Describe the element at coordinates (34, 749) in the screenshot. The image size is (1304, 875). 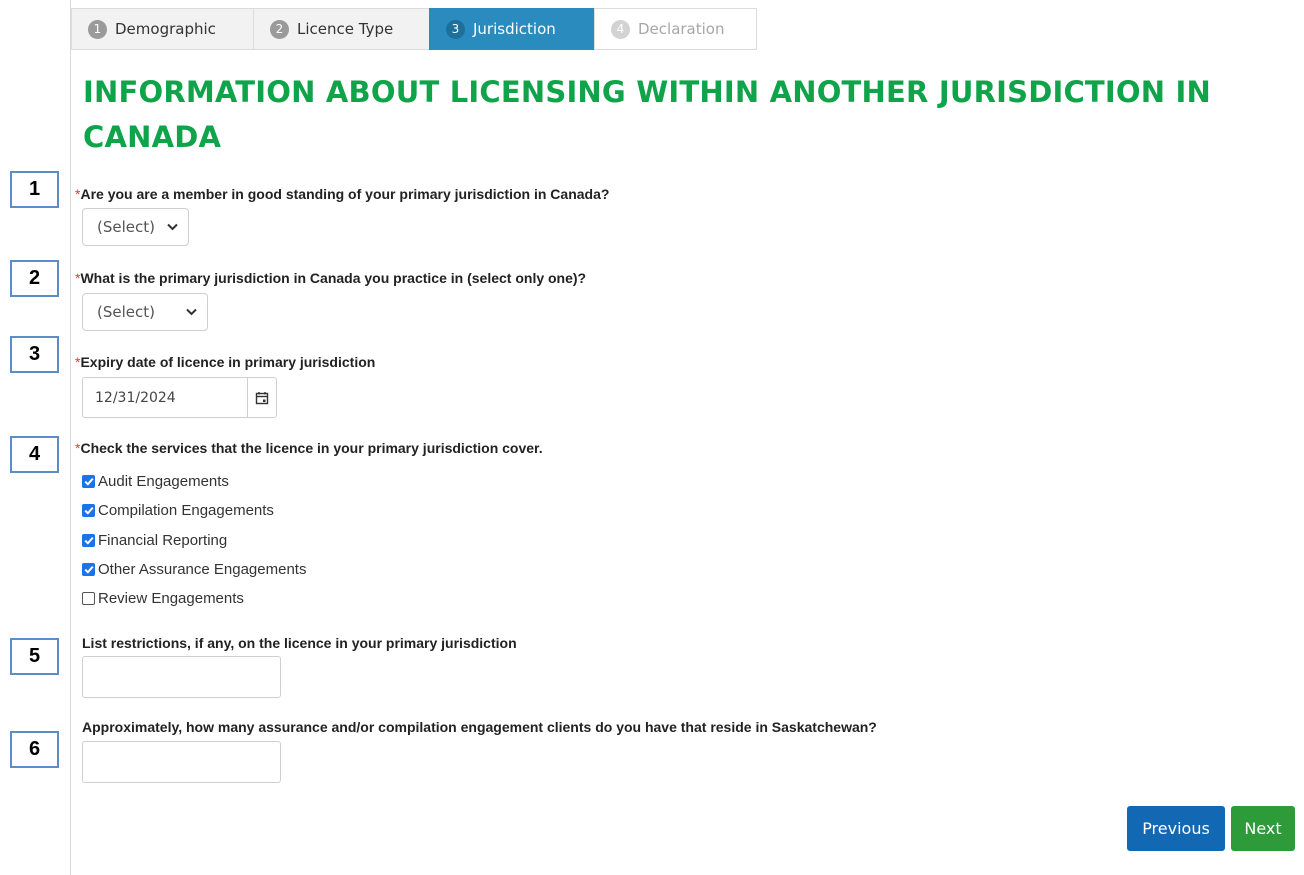
I see `annotation-number-6: 6` at that location.